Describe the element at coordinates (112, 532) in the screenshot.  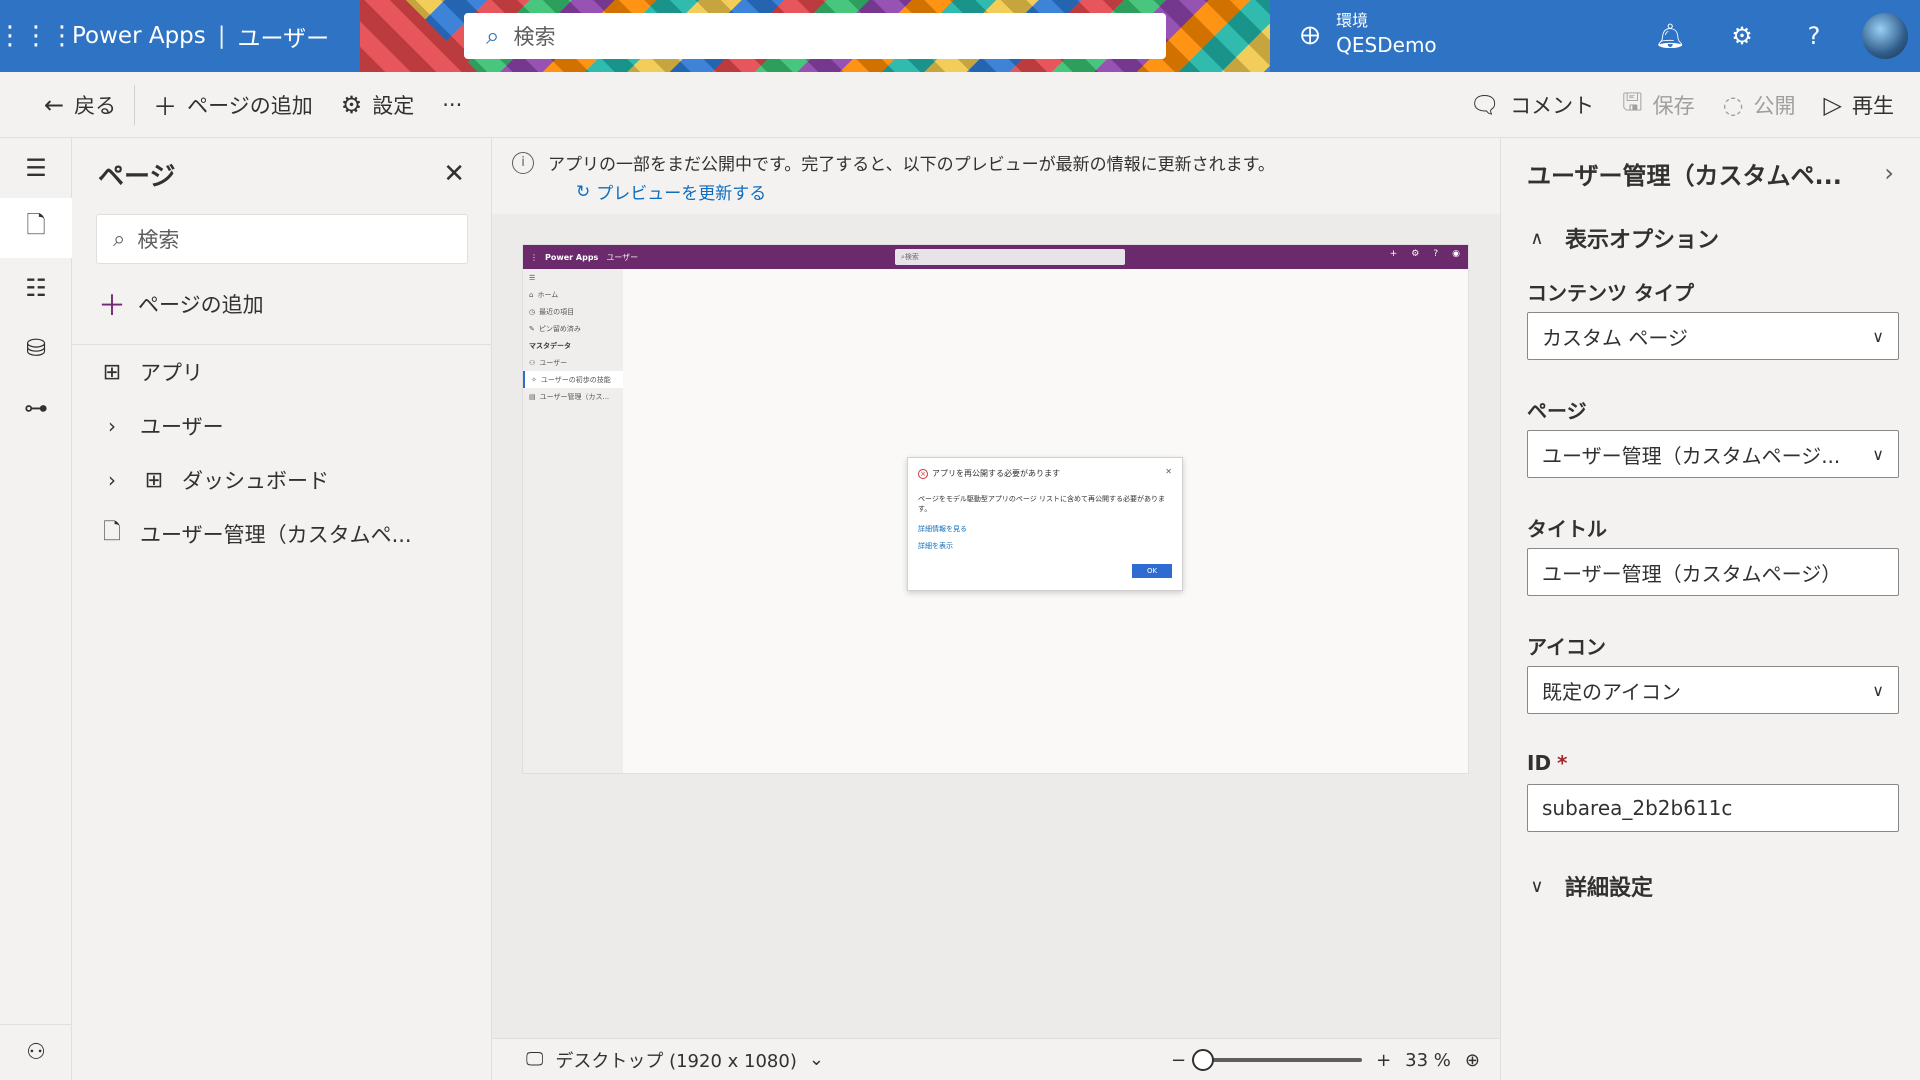
I see `page-icon: 🗋` at that location.